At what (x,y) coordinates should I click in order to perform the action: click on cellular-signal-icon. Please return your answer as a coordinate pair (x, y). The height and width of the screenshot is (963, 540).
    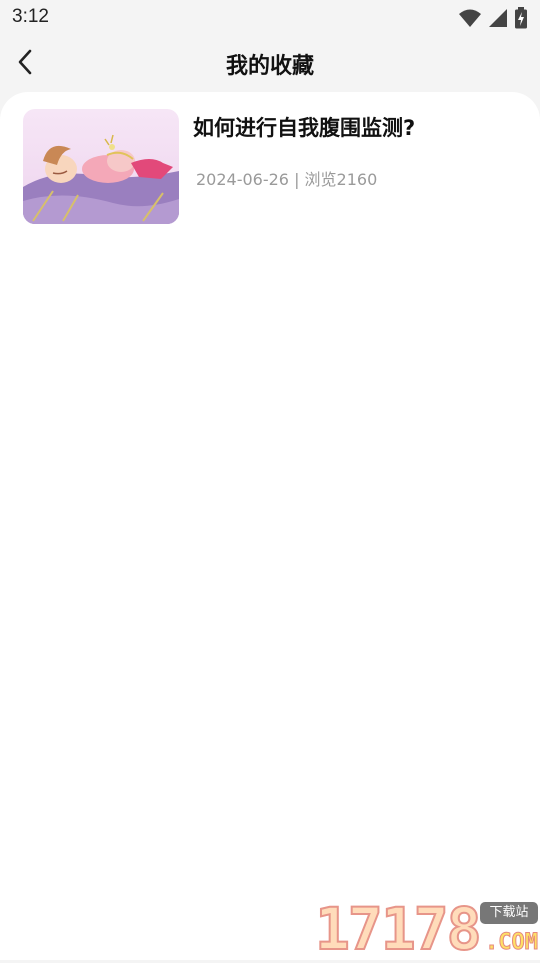
    Looking at the image, I should click on (498, 18).